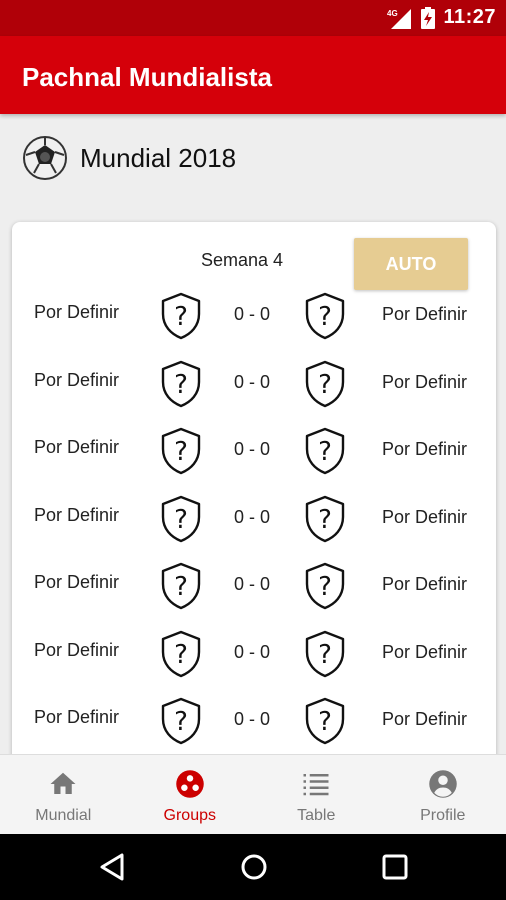  Describe the element at coordinates (190, 784) in the screenshot. I see `groups-icon` at that location.